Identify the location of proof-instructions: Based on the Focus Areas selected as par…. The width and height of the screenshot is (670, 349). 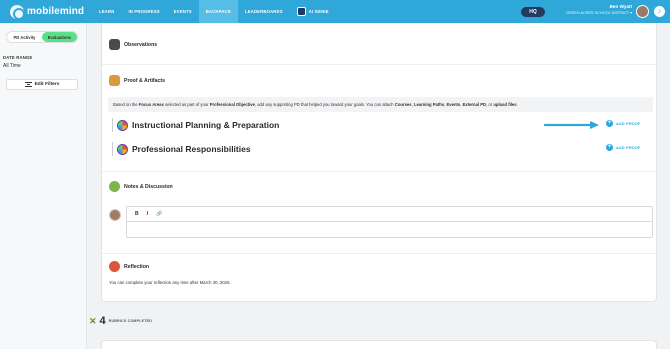
(380, 104).